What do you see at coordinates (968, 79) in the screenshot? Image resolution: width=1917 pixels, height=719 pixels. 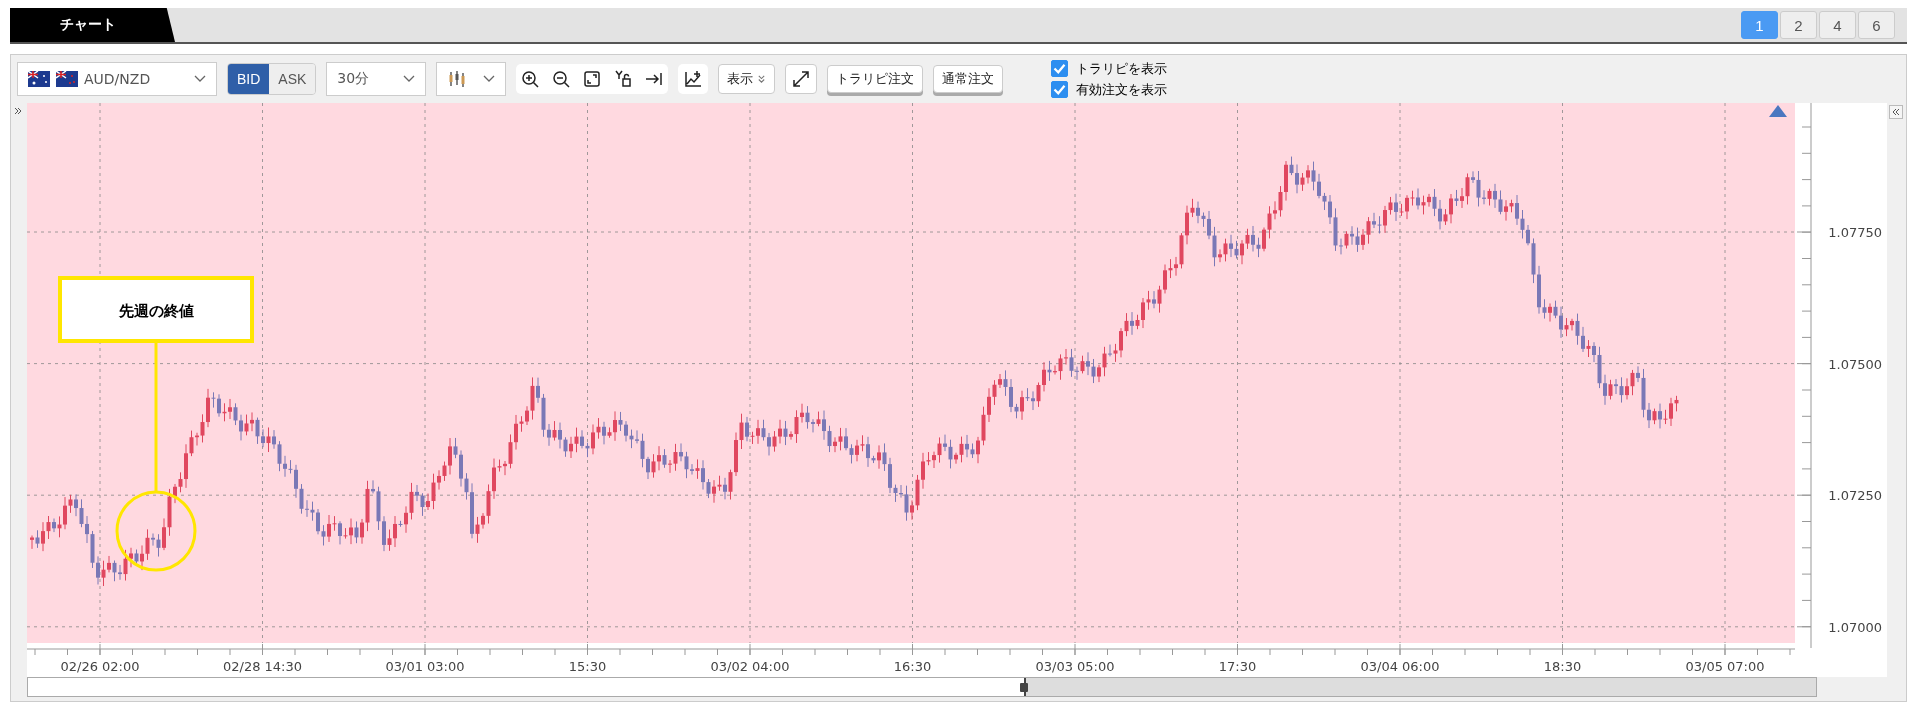 I see `order-button: 通常注文` at bounding box center [968, 79].